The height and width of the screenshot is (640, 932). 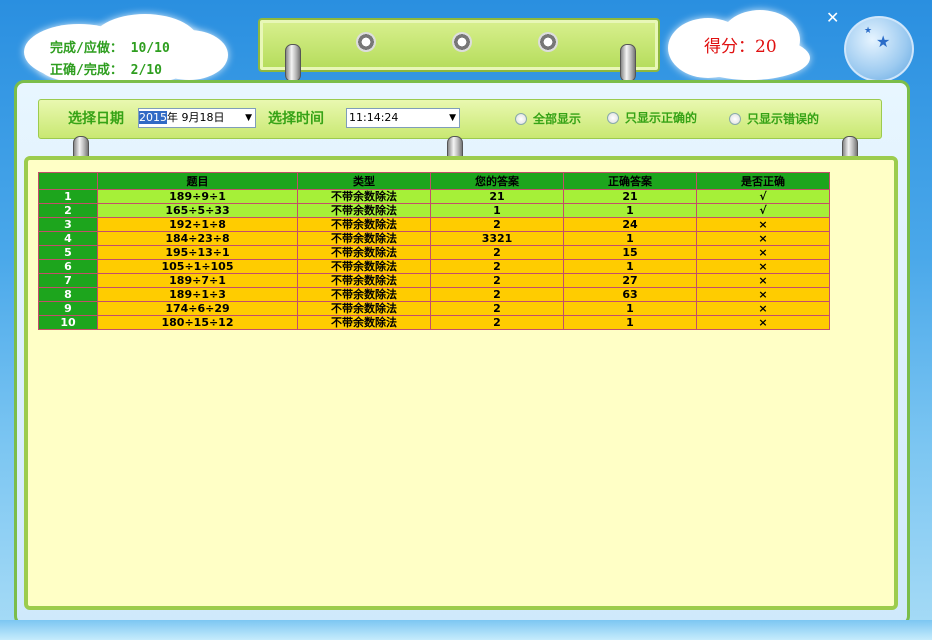 I want to click on col-header-your-answer: 您的答案, so click(x=497, y=181).